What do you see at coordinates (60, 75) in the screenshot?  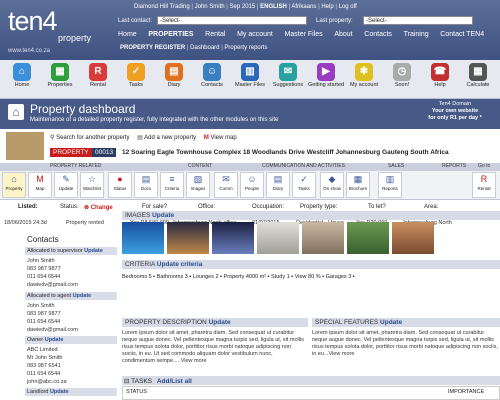 I see `toolbar-properties-button: ▦ Properties` at bounding box center [60, 75].